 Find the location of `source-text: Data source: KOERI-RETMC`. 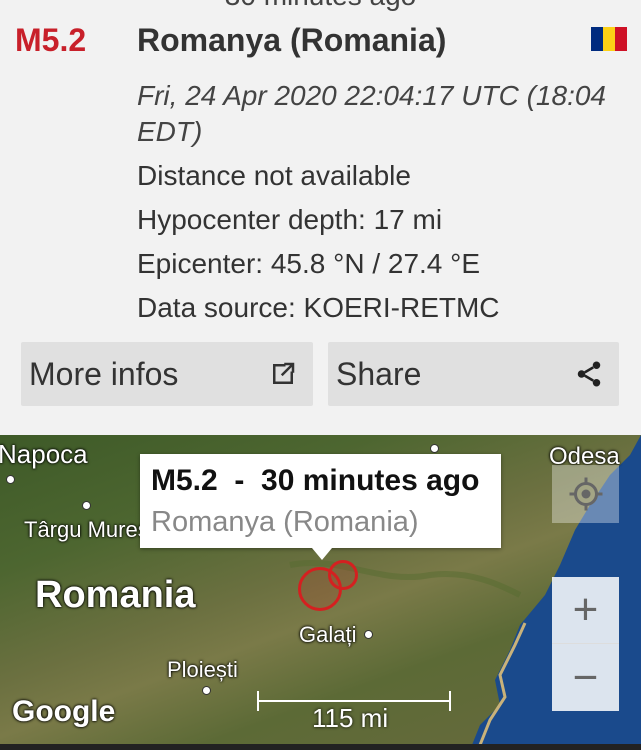

source-text: Data source: KOERI-RETMC is located at coordinates (318, 307).